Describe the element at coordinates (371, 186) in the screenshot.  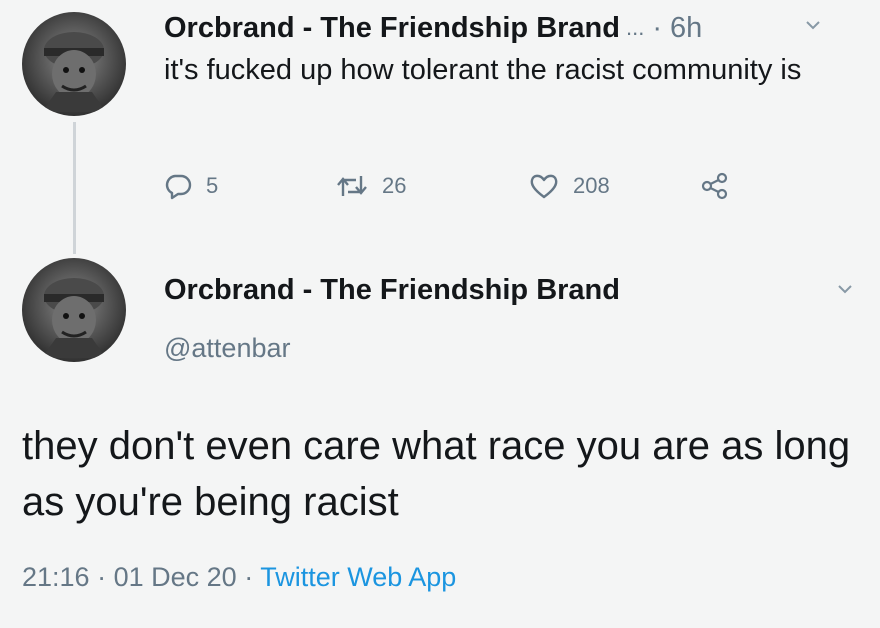
I see `retweet-button: 26` at that location.